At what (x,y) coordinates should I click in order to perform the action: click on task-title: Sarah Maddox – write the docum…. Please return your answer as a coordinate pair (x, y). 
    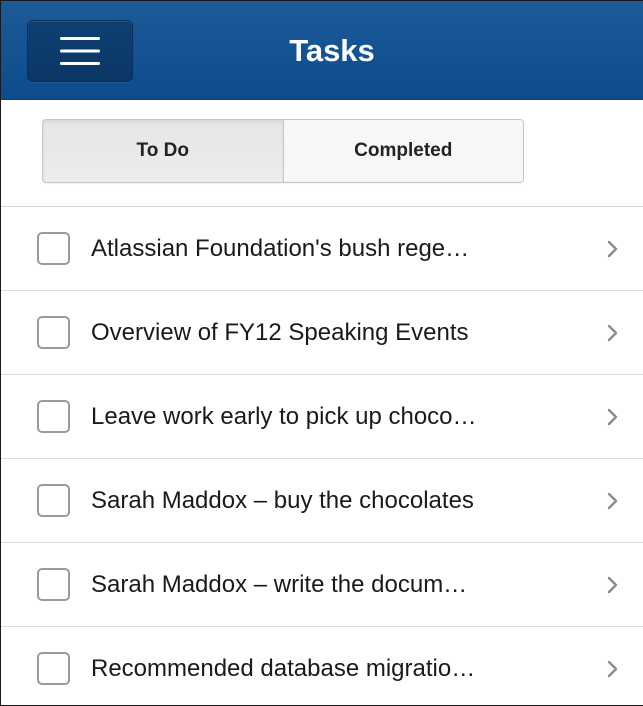
    Looking at the image, I should click on (279, 584).